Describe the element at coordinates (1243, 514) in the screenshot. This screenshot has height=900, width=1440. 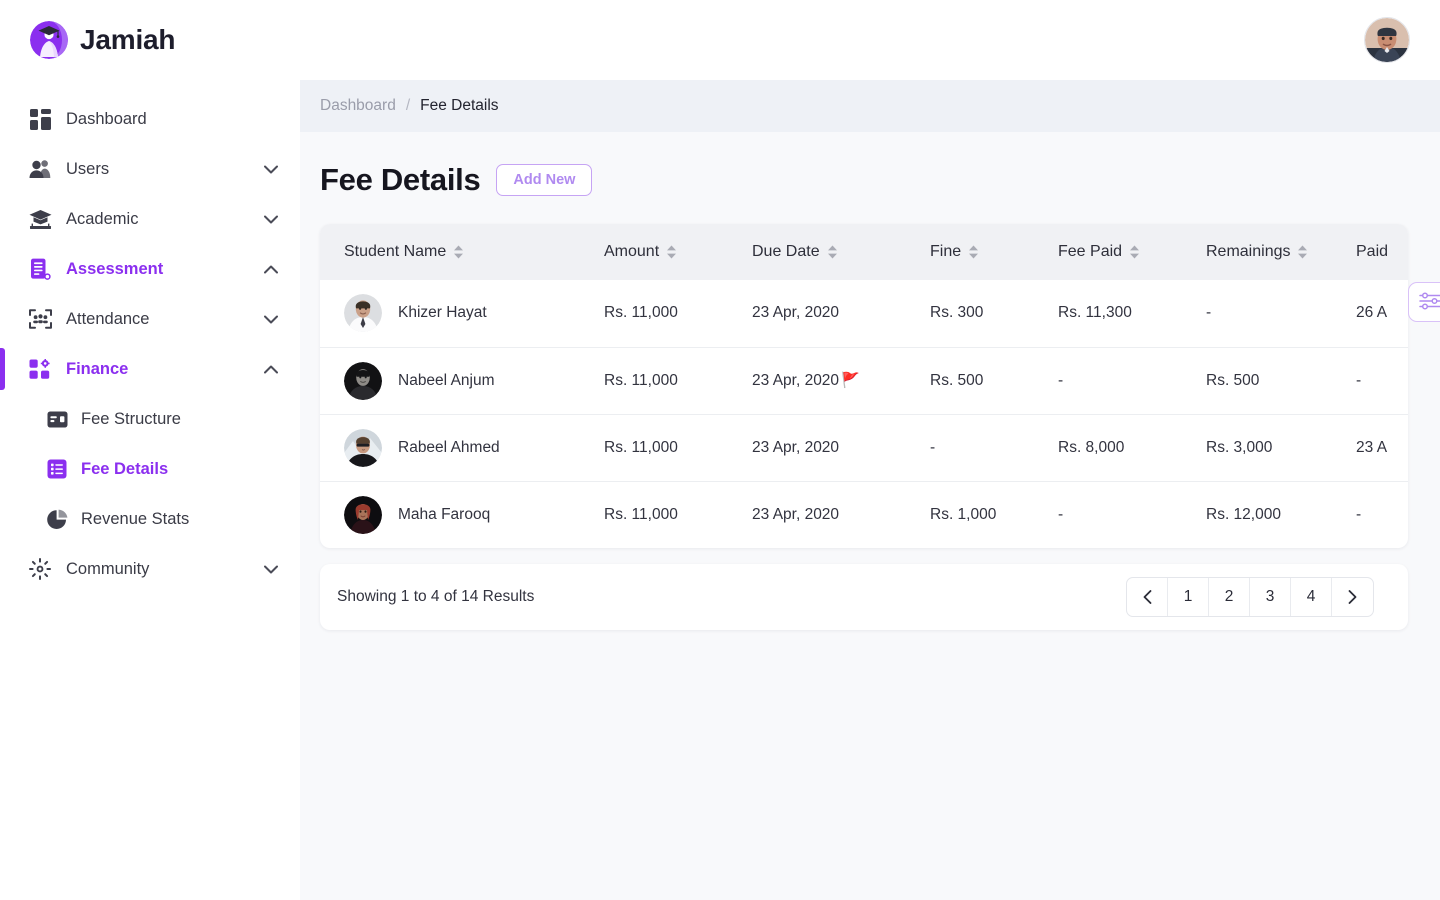
I see `cell-remainings: Rs. 12,000` at that location.